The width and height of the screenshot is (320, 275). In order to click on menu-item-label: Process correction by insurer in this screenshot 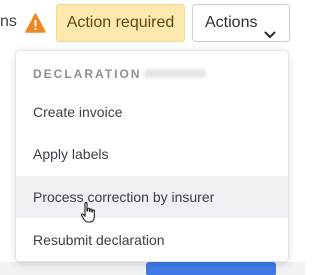, I will do `click(124, 197)`.